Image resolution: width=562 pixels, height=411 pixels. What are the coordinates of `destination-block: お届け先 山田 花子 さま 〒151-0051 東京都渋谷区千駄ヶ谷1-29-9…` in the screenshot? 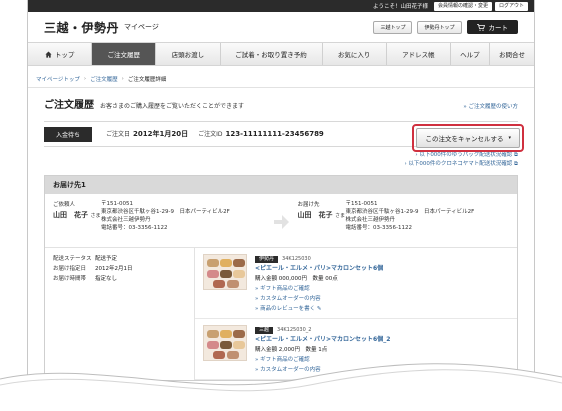 It's located at (403, 221).